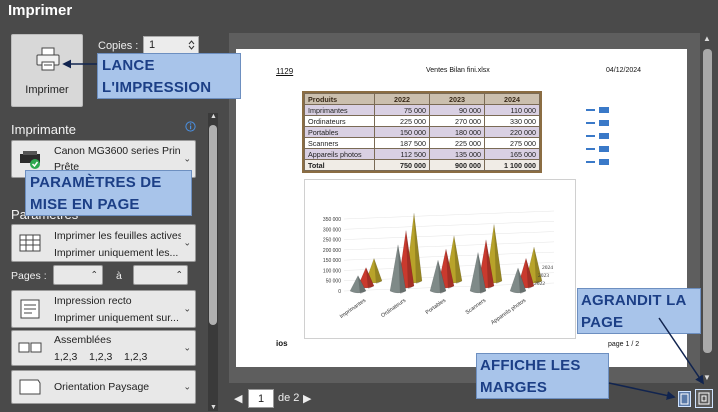 The height and width of the screenshot is (412, 718). I want to click on copies-label: Copies :, so click(118, 46).